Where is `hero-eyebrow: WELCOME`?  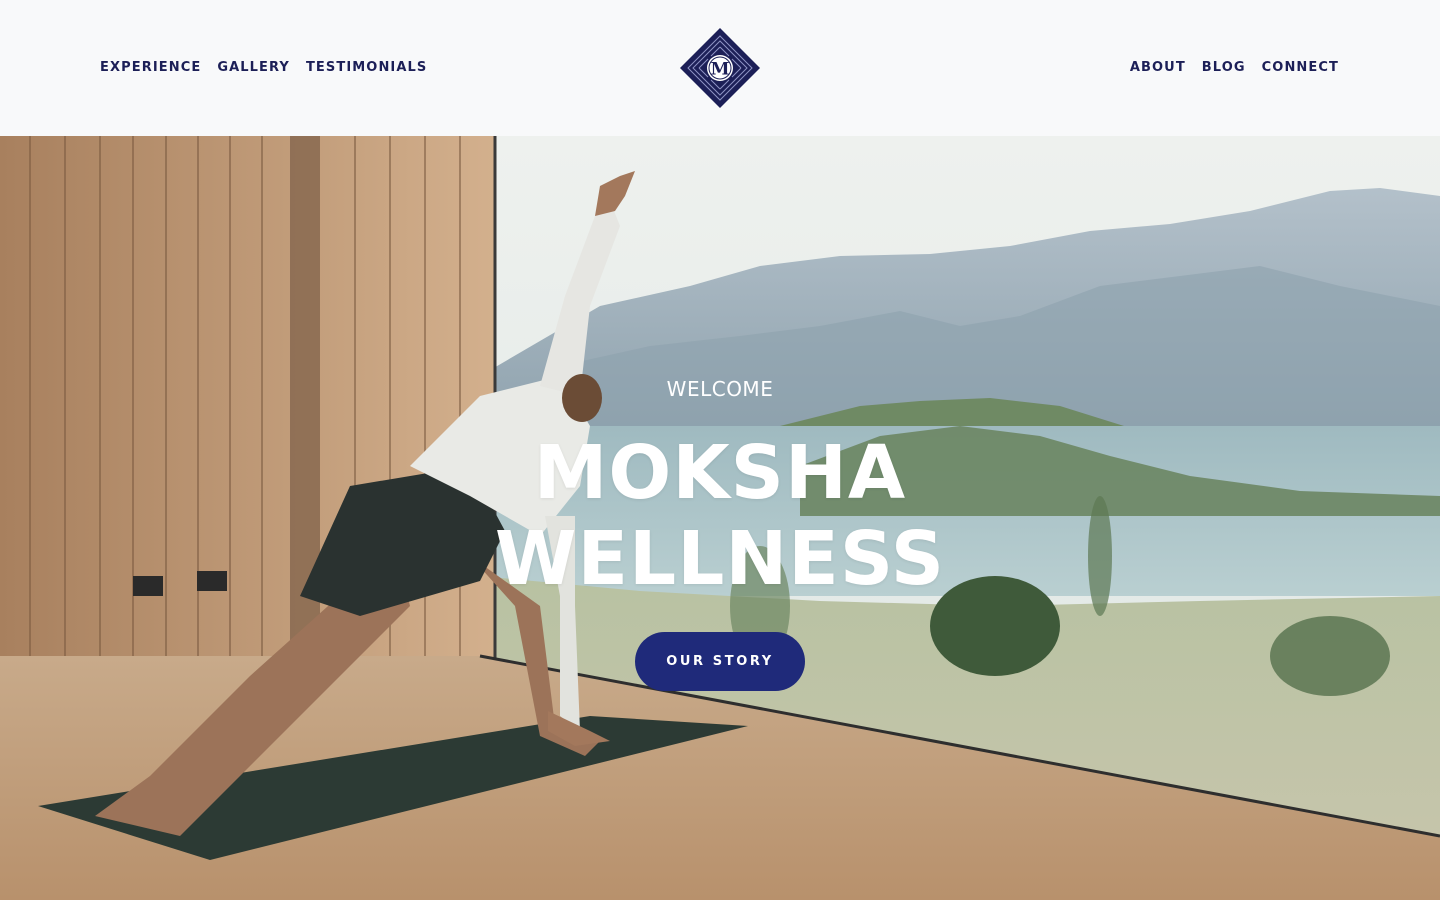 hero-eyebrow: WELCOME is located at coordinates (720, 389).